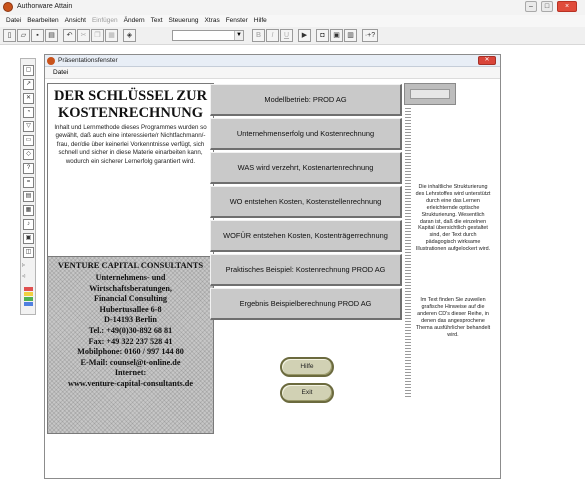  Describe the element at coordinates (322, 35) in the screenshot. I see `control-panel-icon: ◘` at that location.